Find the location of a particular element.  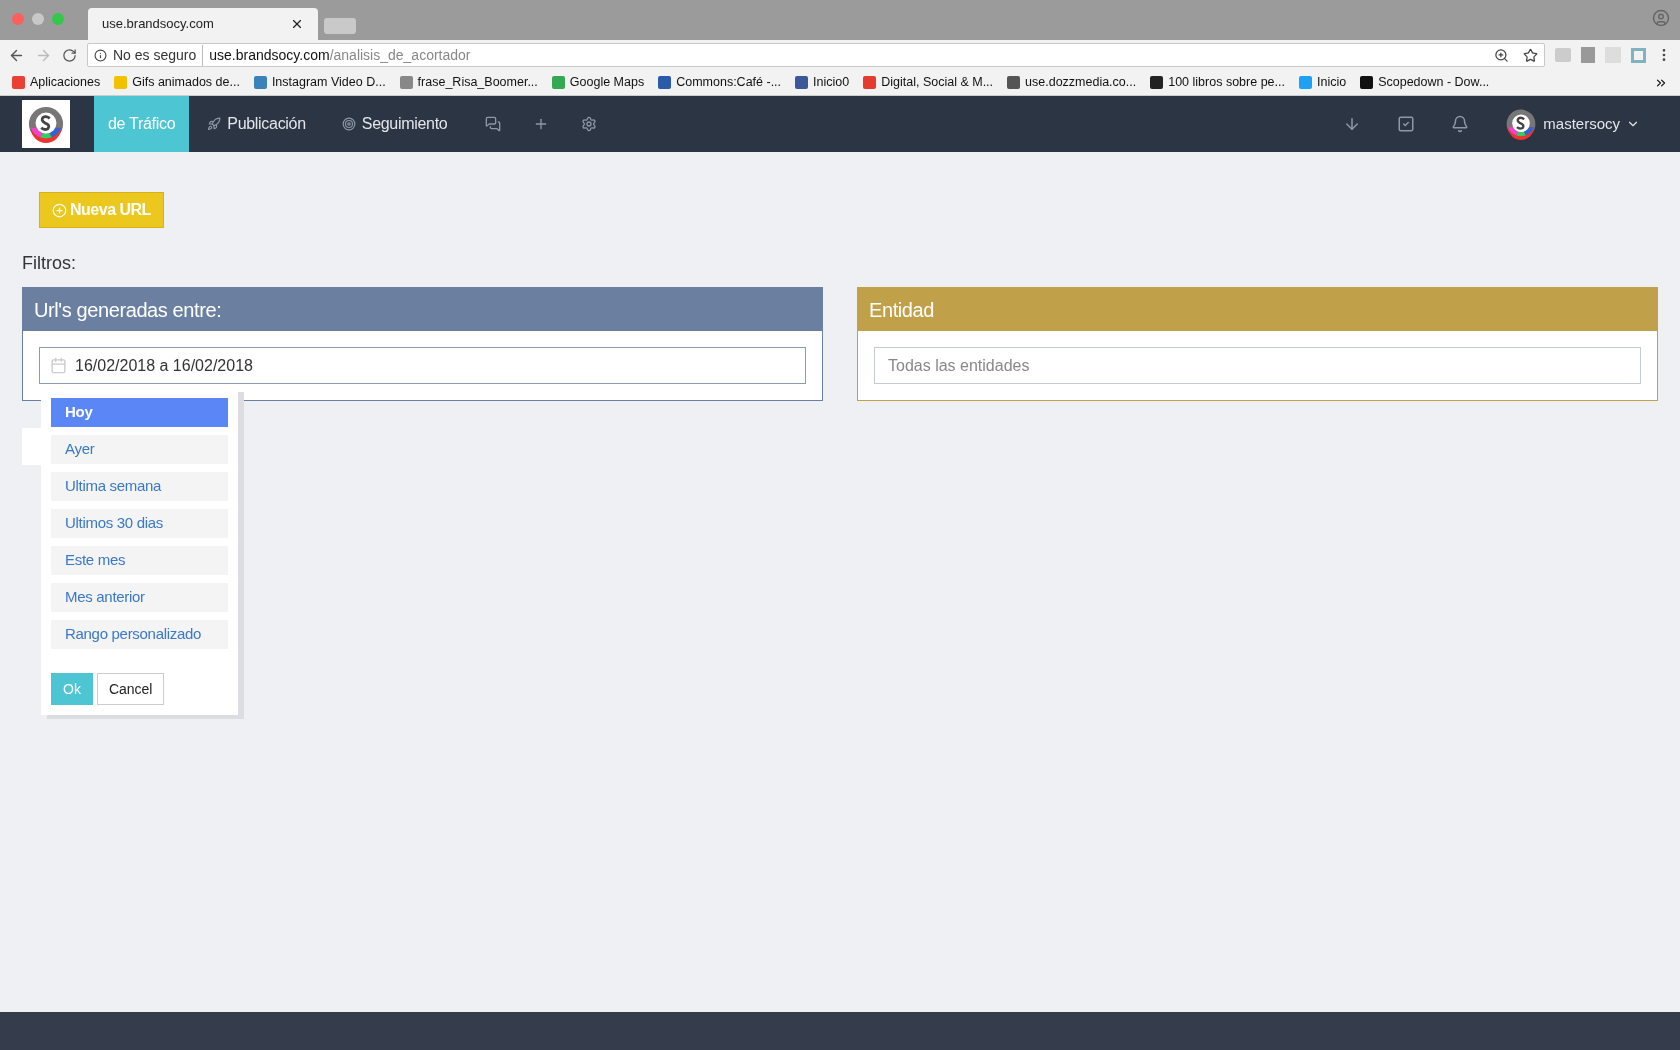

bookmark-item: Inicio0 is located at coordinates (822, 82).